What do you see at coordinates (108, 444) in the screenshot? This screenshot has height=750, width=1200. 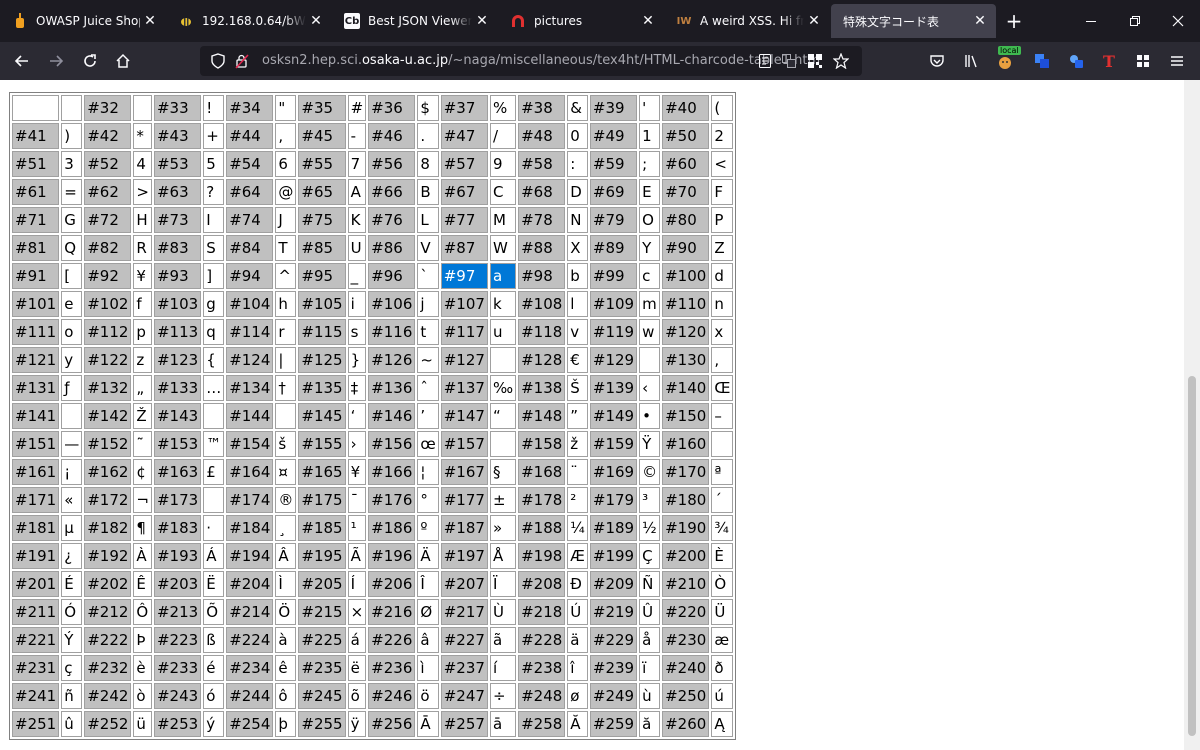 I see `charcode-cell: #152` at bounding box center [108, 444].